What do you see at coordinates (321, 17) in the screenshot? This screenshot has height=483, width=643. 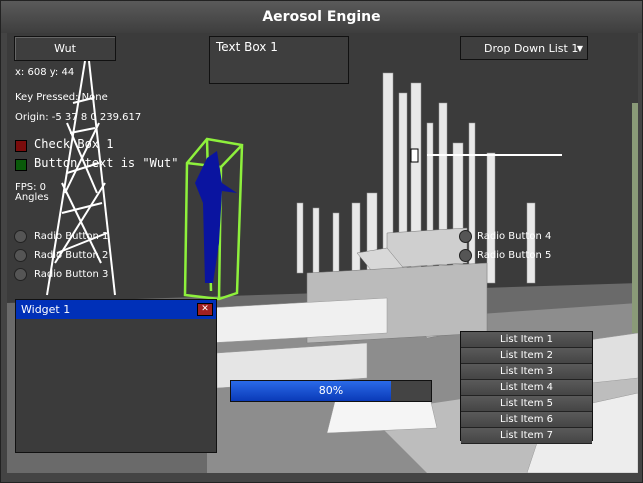 I see `window-title: Aerosol Engine` at bounding box center [321, 17].